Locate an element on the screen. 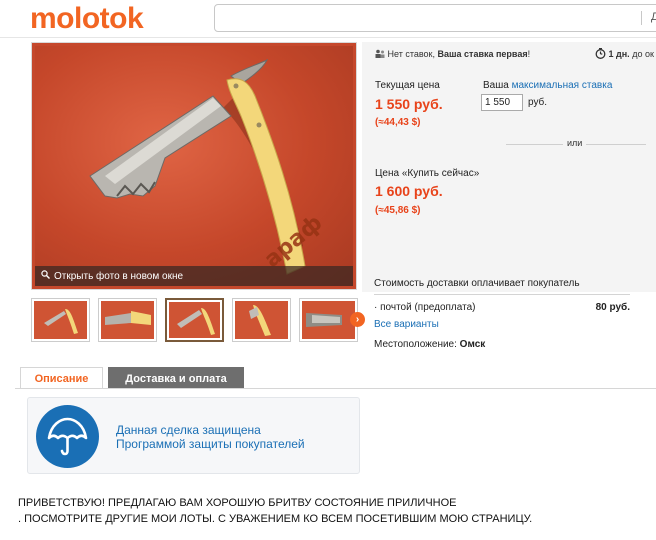  max-bid-label: Ваша максимальная ставка is located at coordinates (547, 85).